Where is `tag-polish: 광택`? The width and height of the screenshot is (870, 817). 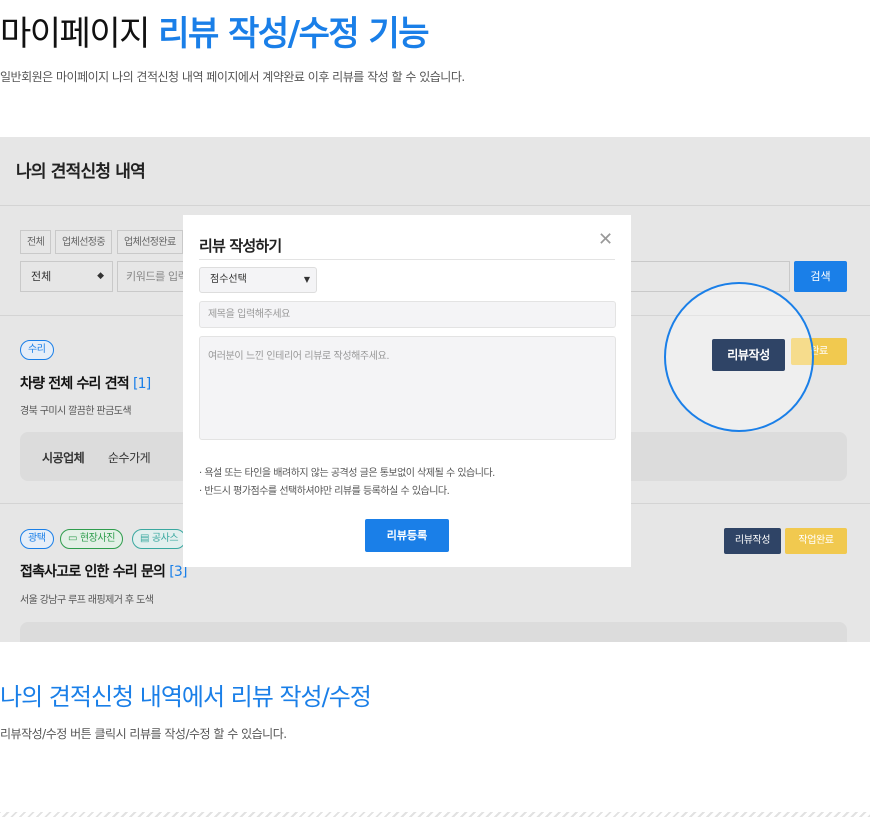 tag-polish: 광택 is located at coordinates (37, 539).